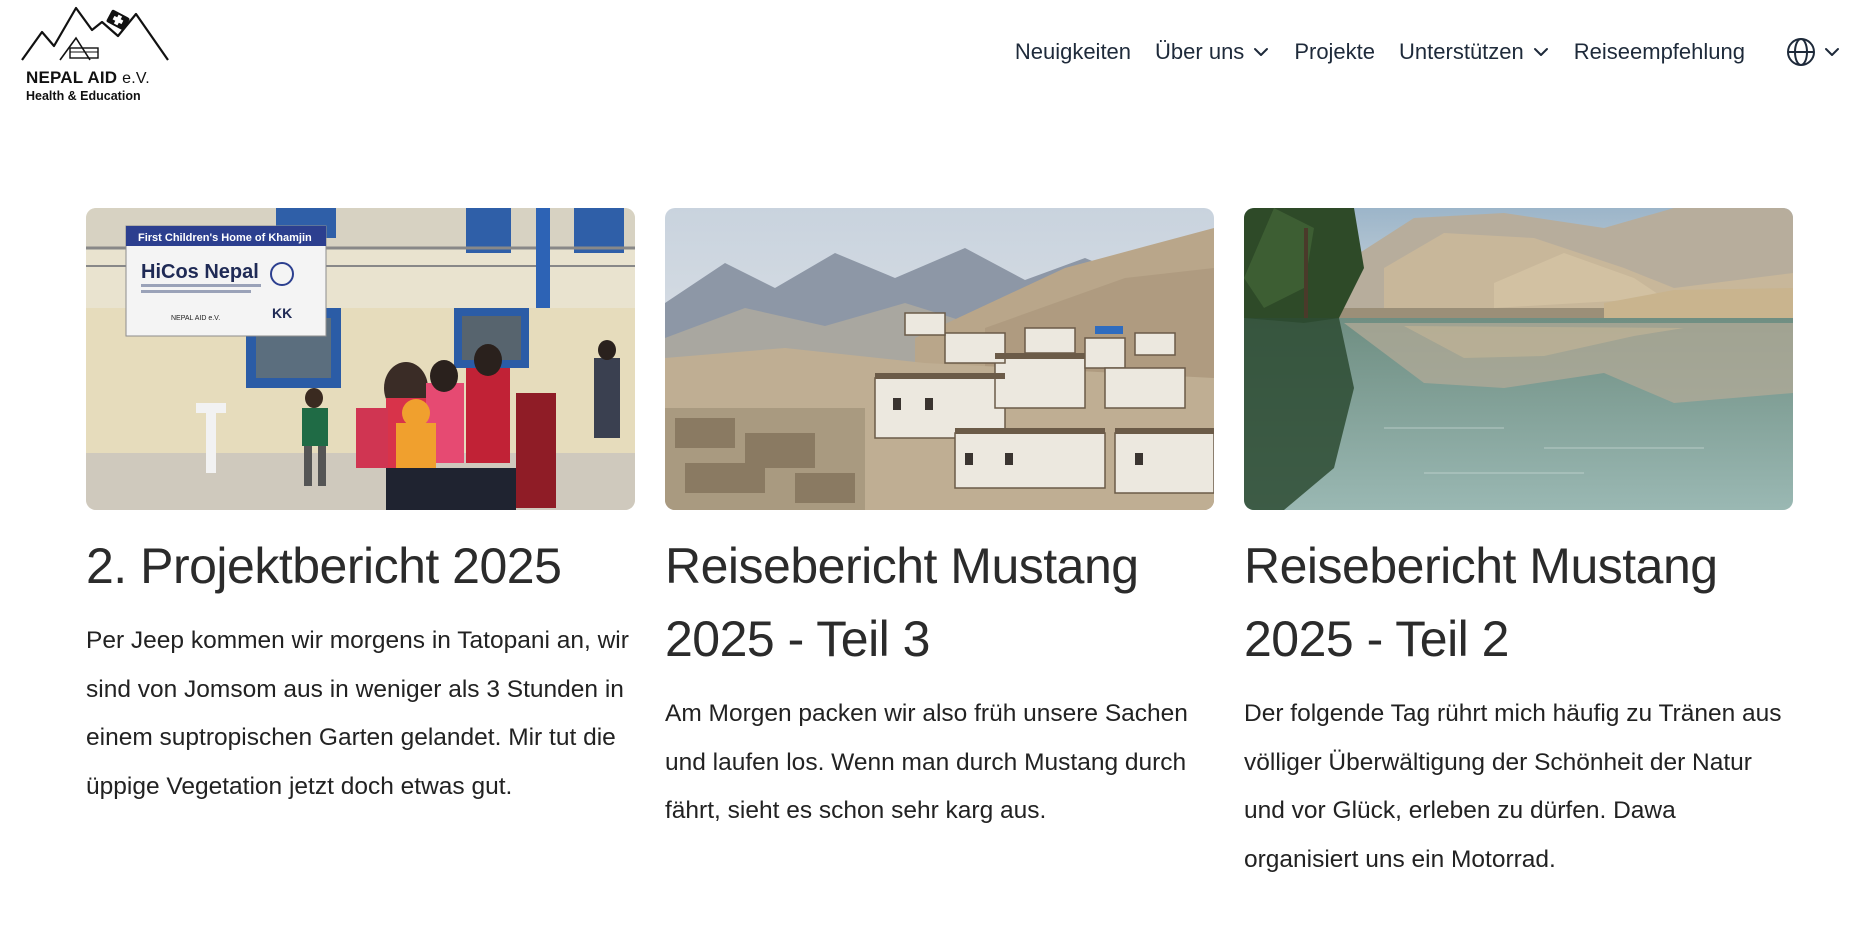  Describe the element at coordinates (1801, 52) in the screenshot. I see `globe-icon` at that location.